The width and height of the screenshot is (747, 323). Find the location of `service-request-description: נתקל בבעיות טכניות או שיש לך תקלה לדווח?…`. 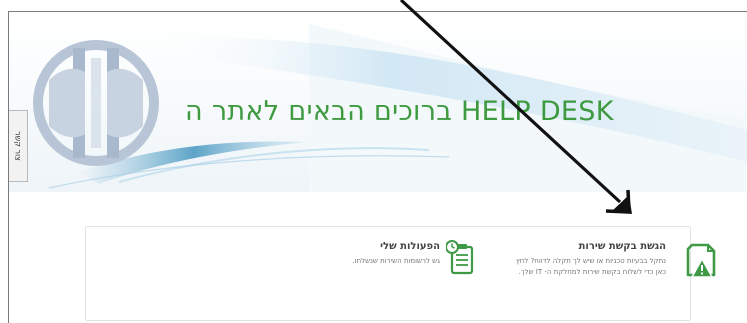

service-request-description: נתקל בבעיות טכניות או שיש לך תקלה לדווח?… is located at coordinates (591, 266).